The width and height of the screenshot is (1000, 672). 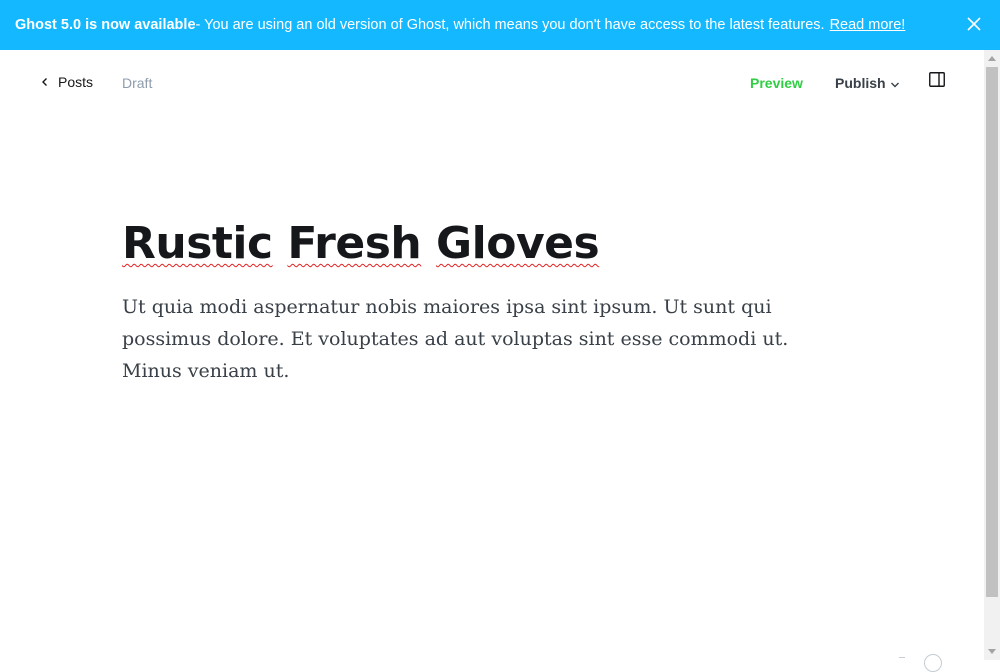 What do you see at coordinates (937, 79) in the screenshot?
I see `sidebar-toggle-icon` at bounding box center [937, 79].